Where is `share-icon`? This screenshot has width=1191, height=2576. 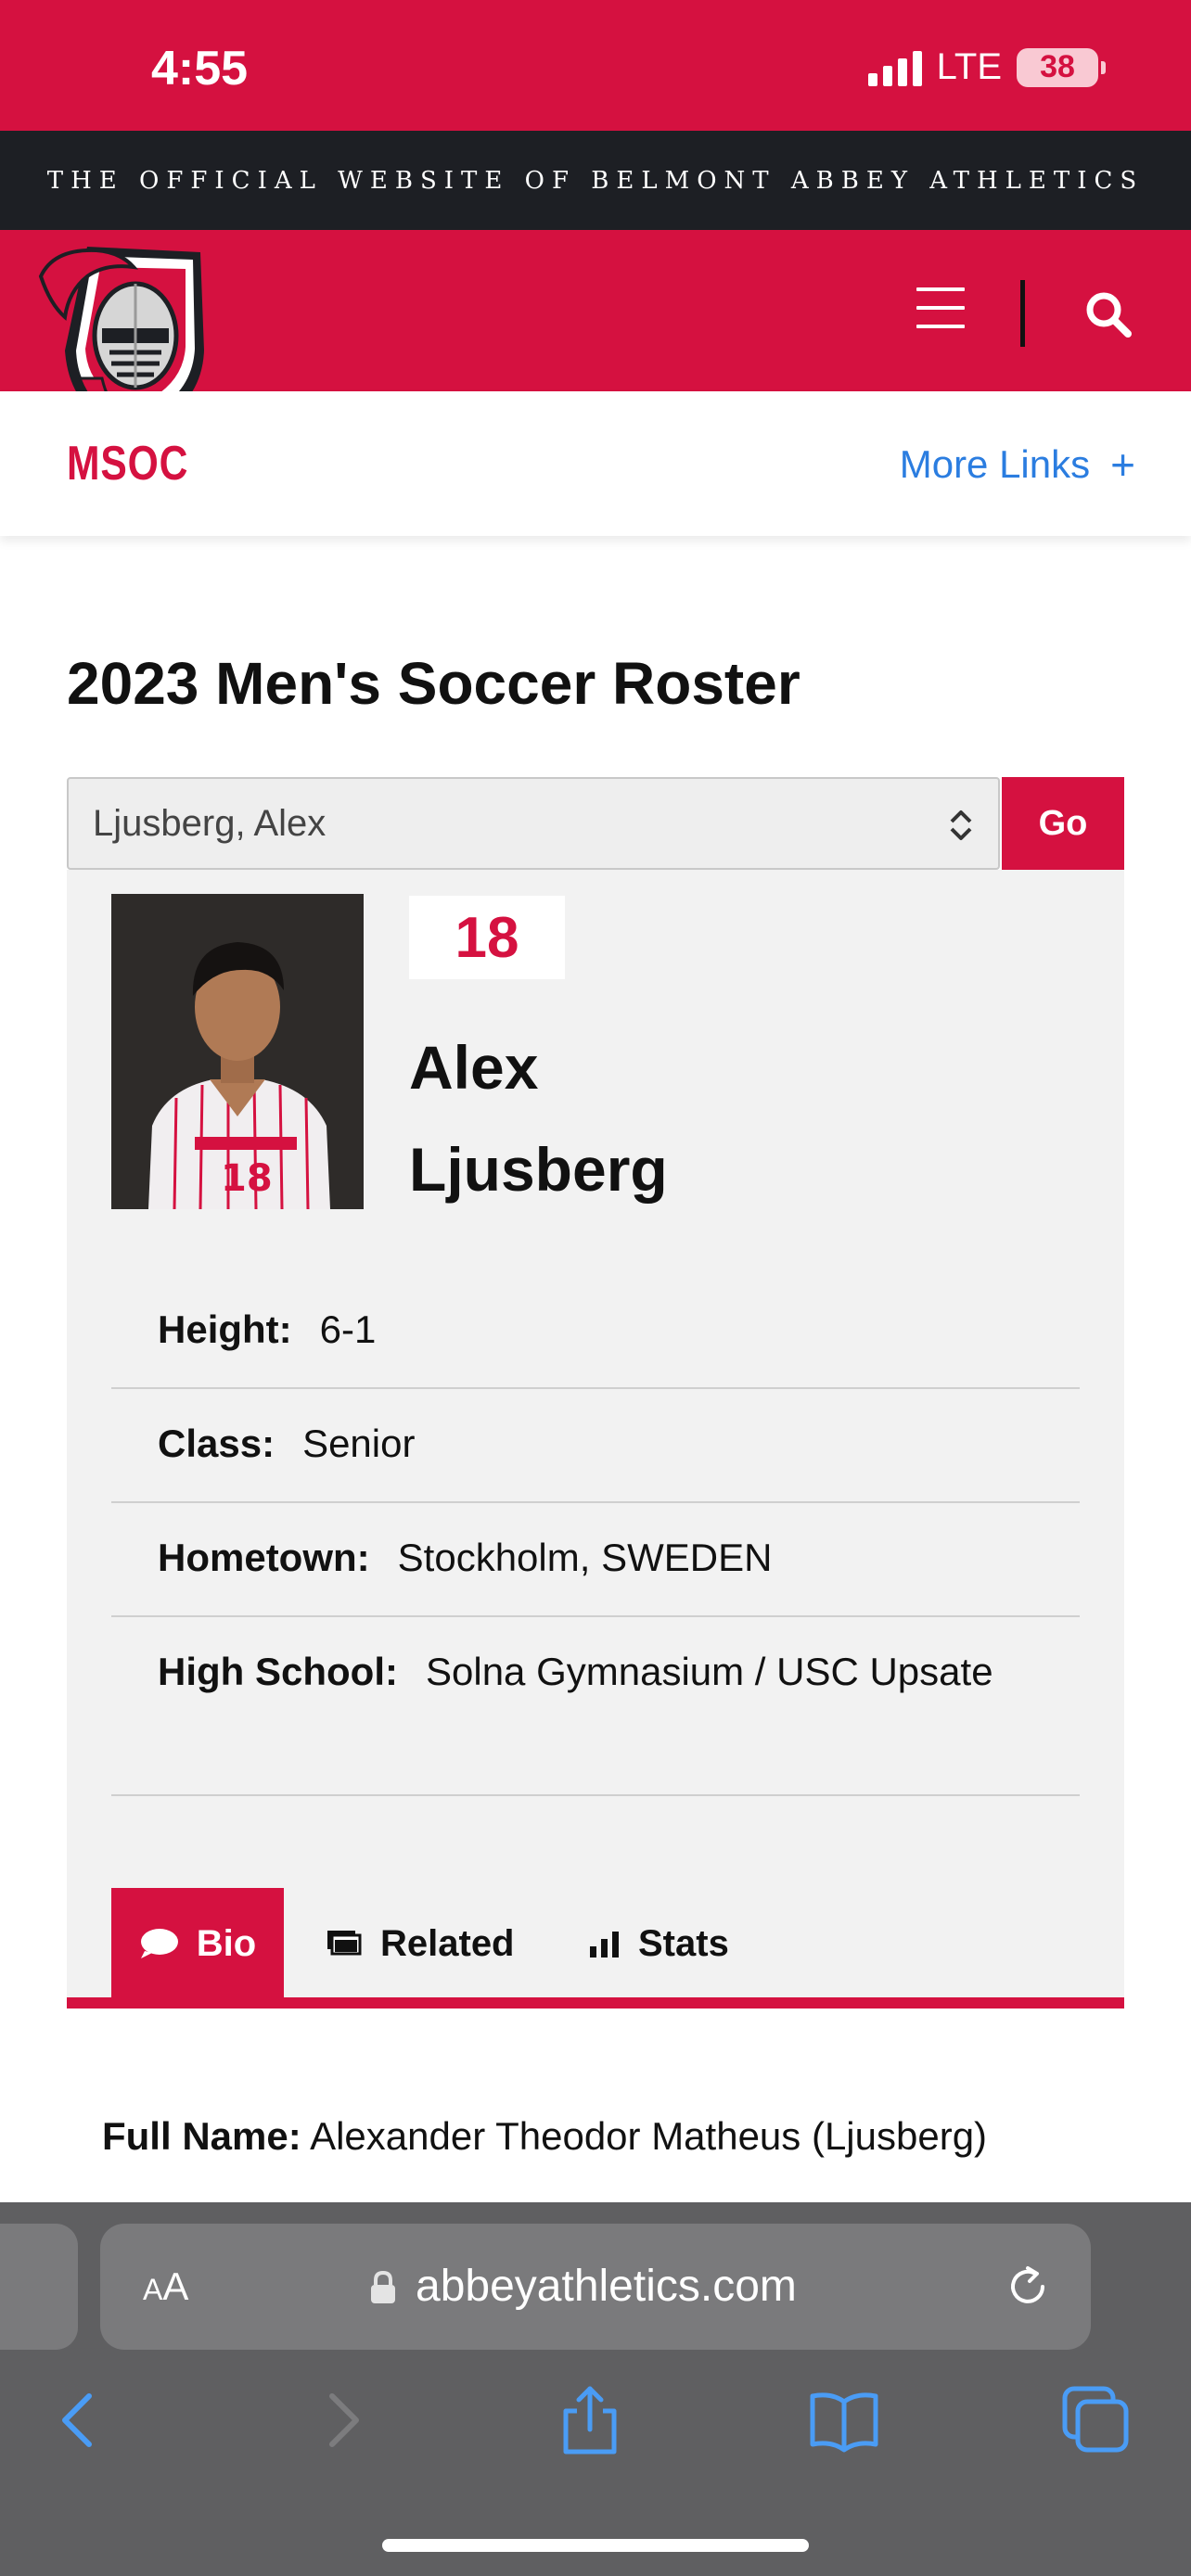
share-icon is located at coordinates (590, 2420).